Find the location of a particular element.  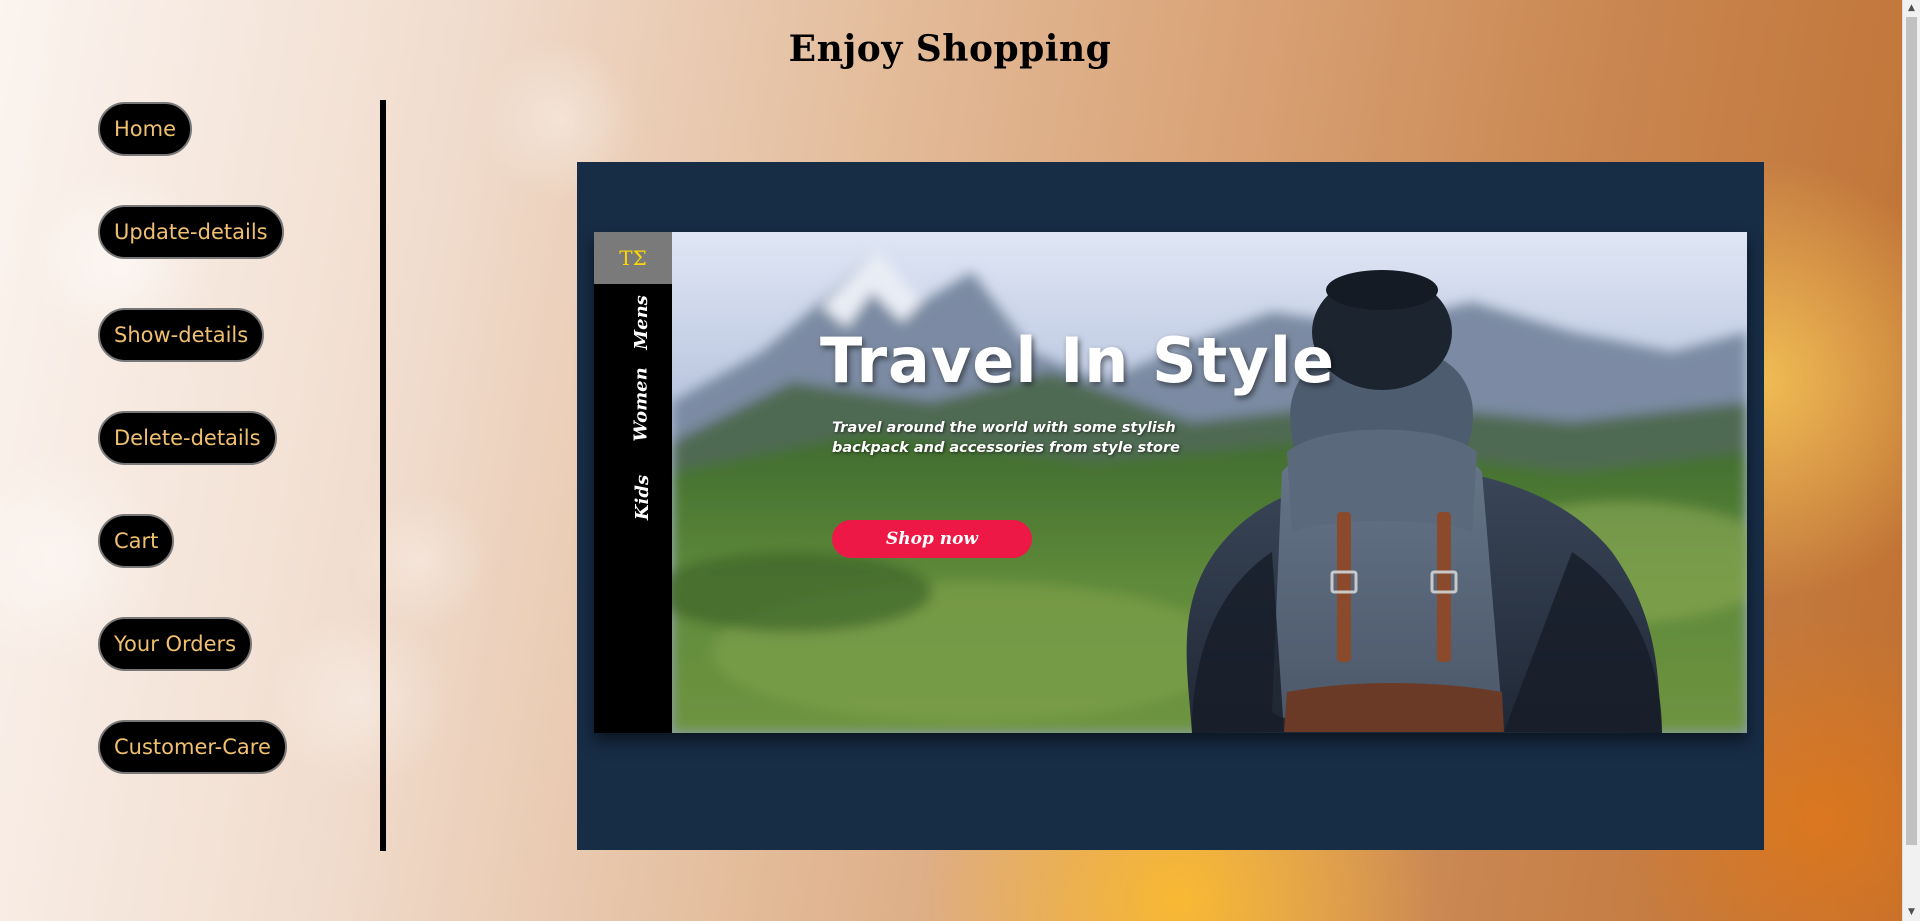

hero-nav-women: Women is located at coordinates (641, 404).